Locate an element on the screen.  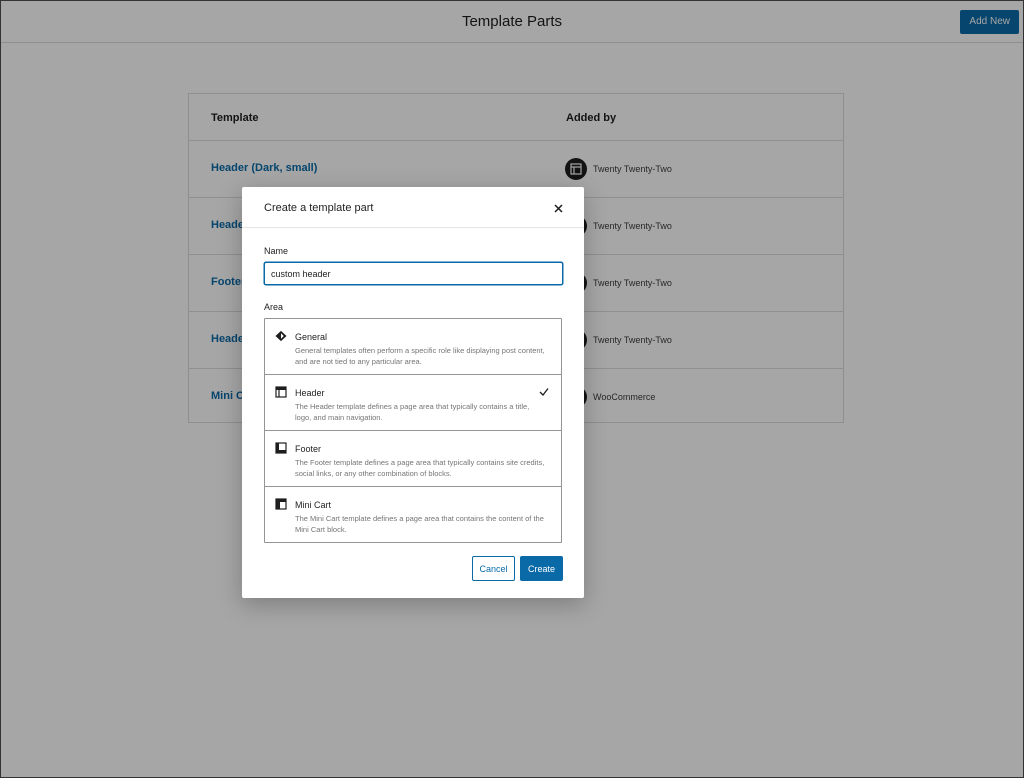
area-option-title: Footer is located at coordinates (308, 449).